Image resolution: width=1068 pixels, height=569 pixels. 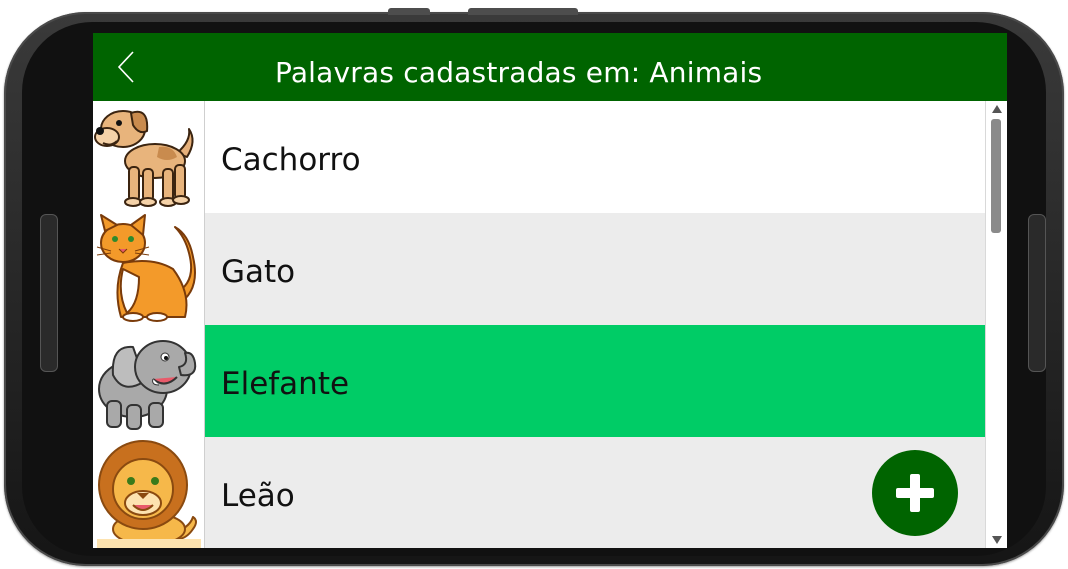 What do you see at coordinates (595, 157) in the screenshot?
I see `list-item-cell: Cachorro` at bounding box center [595, 157].